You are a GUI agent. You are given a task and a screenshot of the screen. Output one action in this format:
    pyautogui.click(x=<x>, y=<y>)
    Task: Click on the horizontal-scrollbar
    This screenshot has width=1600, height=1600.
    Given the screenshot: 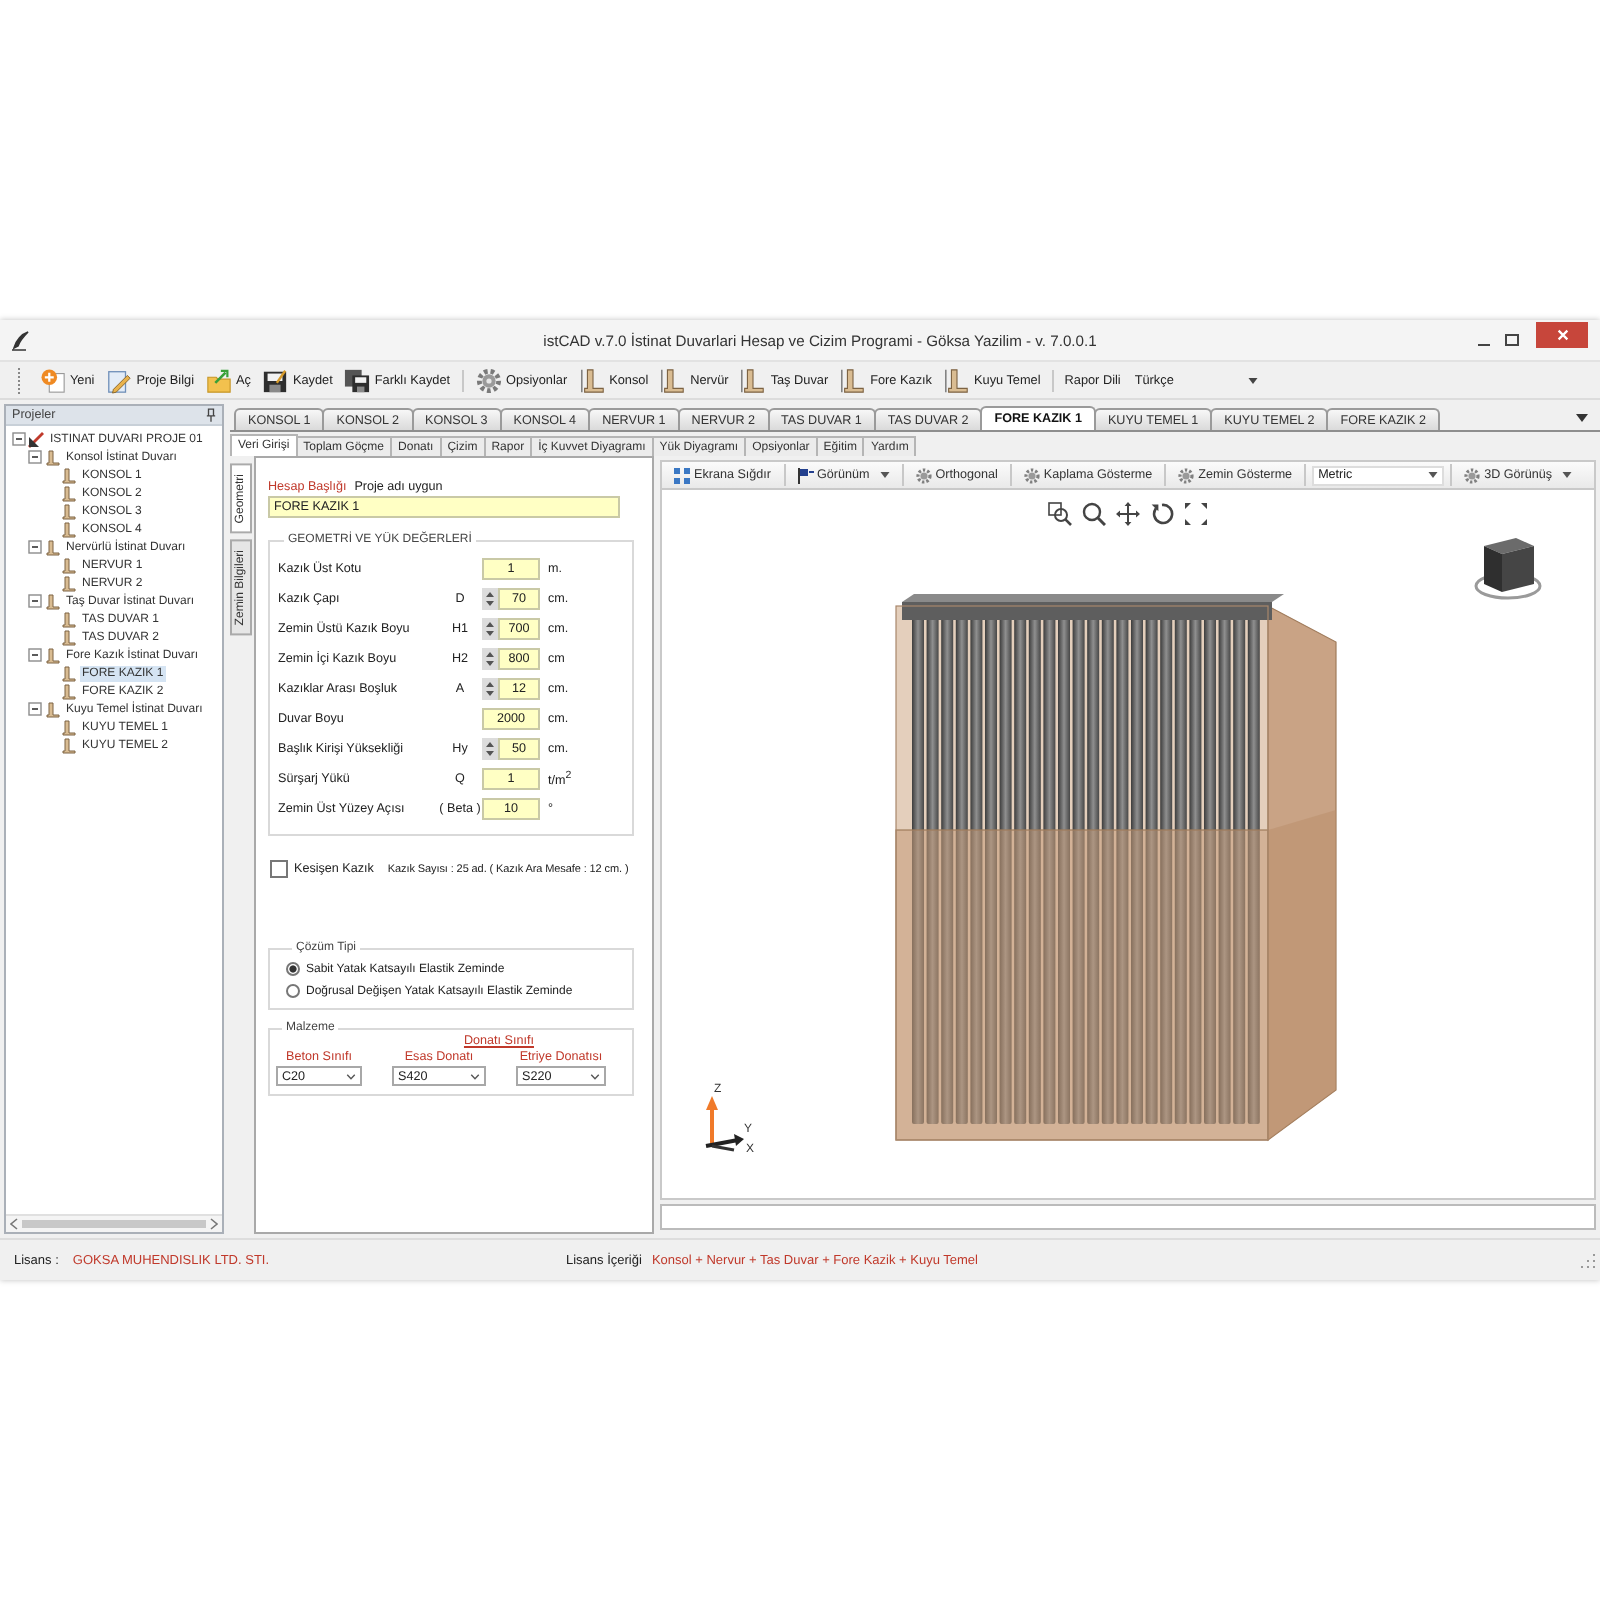 What is the action you would take?
    pyautogui.click(x=114, y=1223)
    